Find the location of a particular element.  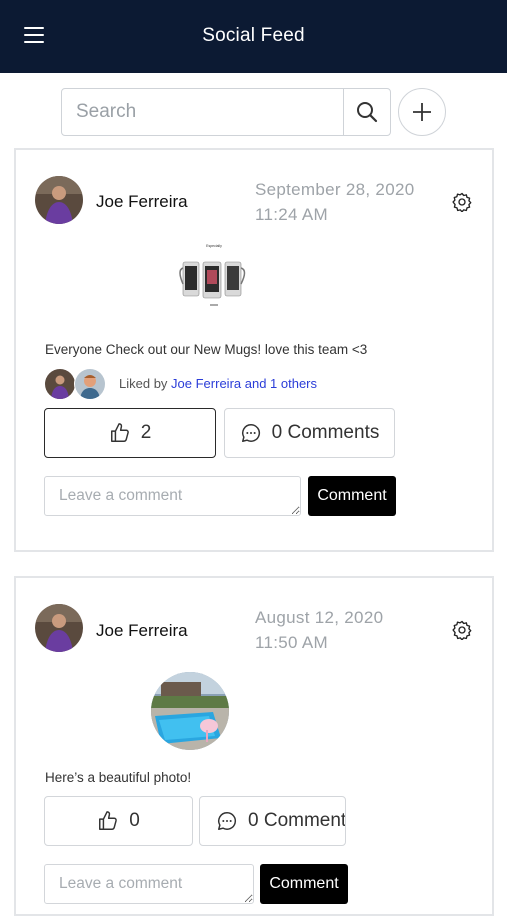

search-bar is located at coordinates (226, 112).